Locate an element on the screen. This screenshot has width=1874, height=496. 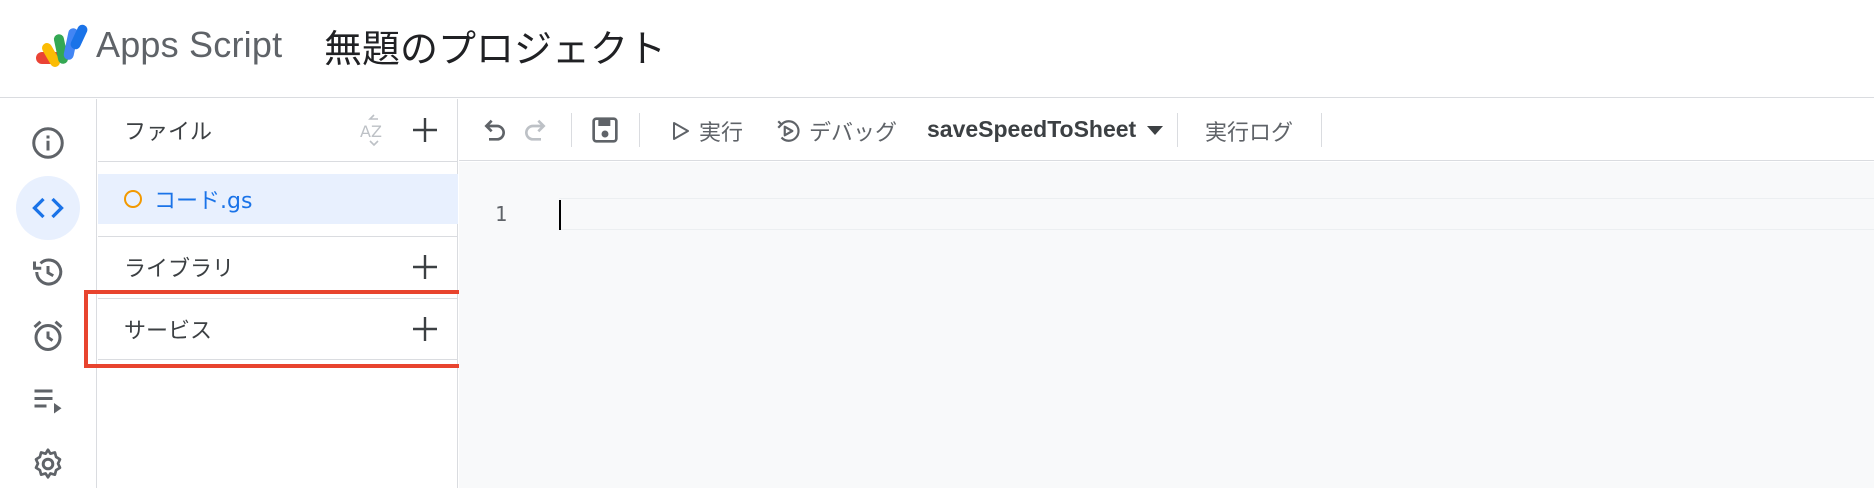
redo-icon is located at coordinates (537, 130).